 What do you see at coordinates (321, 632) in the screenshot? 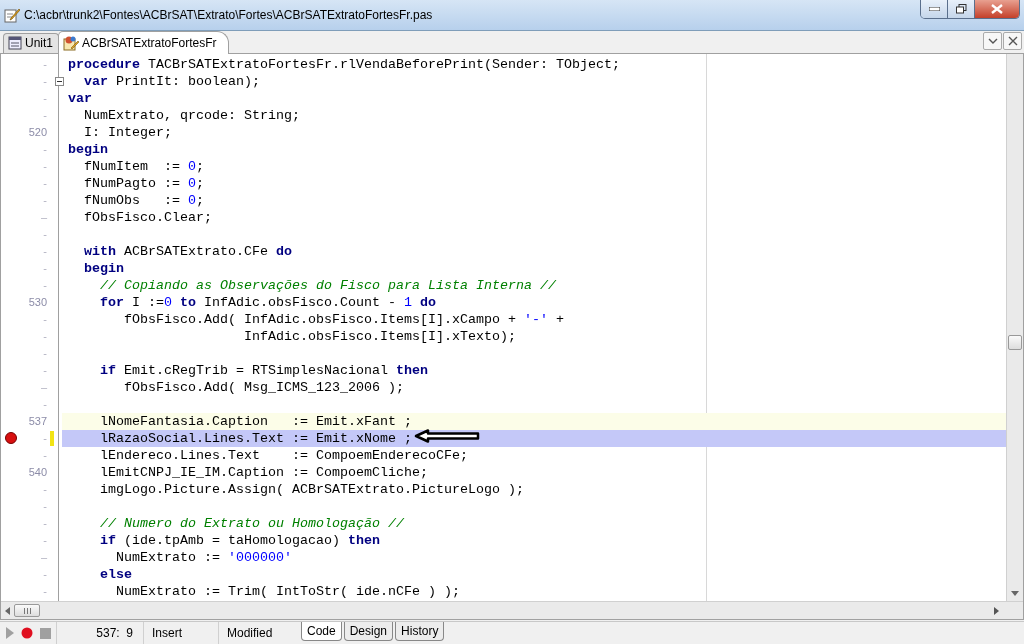
I see `view-tab: Code` at bounding box center [321, 632].